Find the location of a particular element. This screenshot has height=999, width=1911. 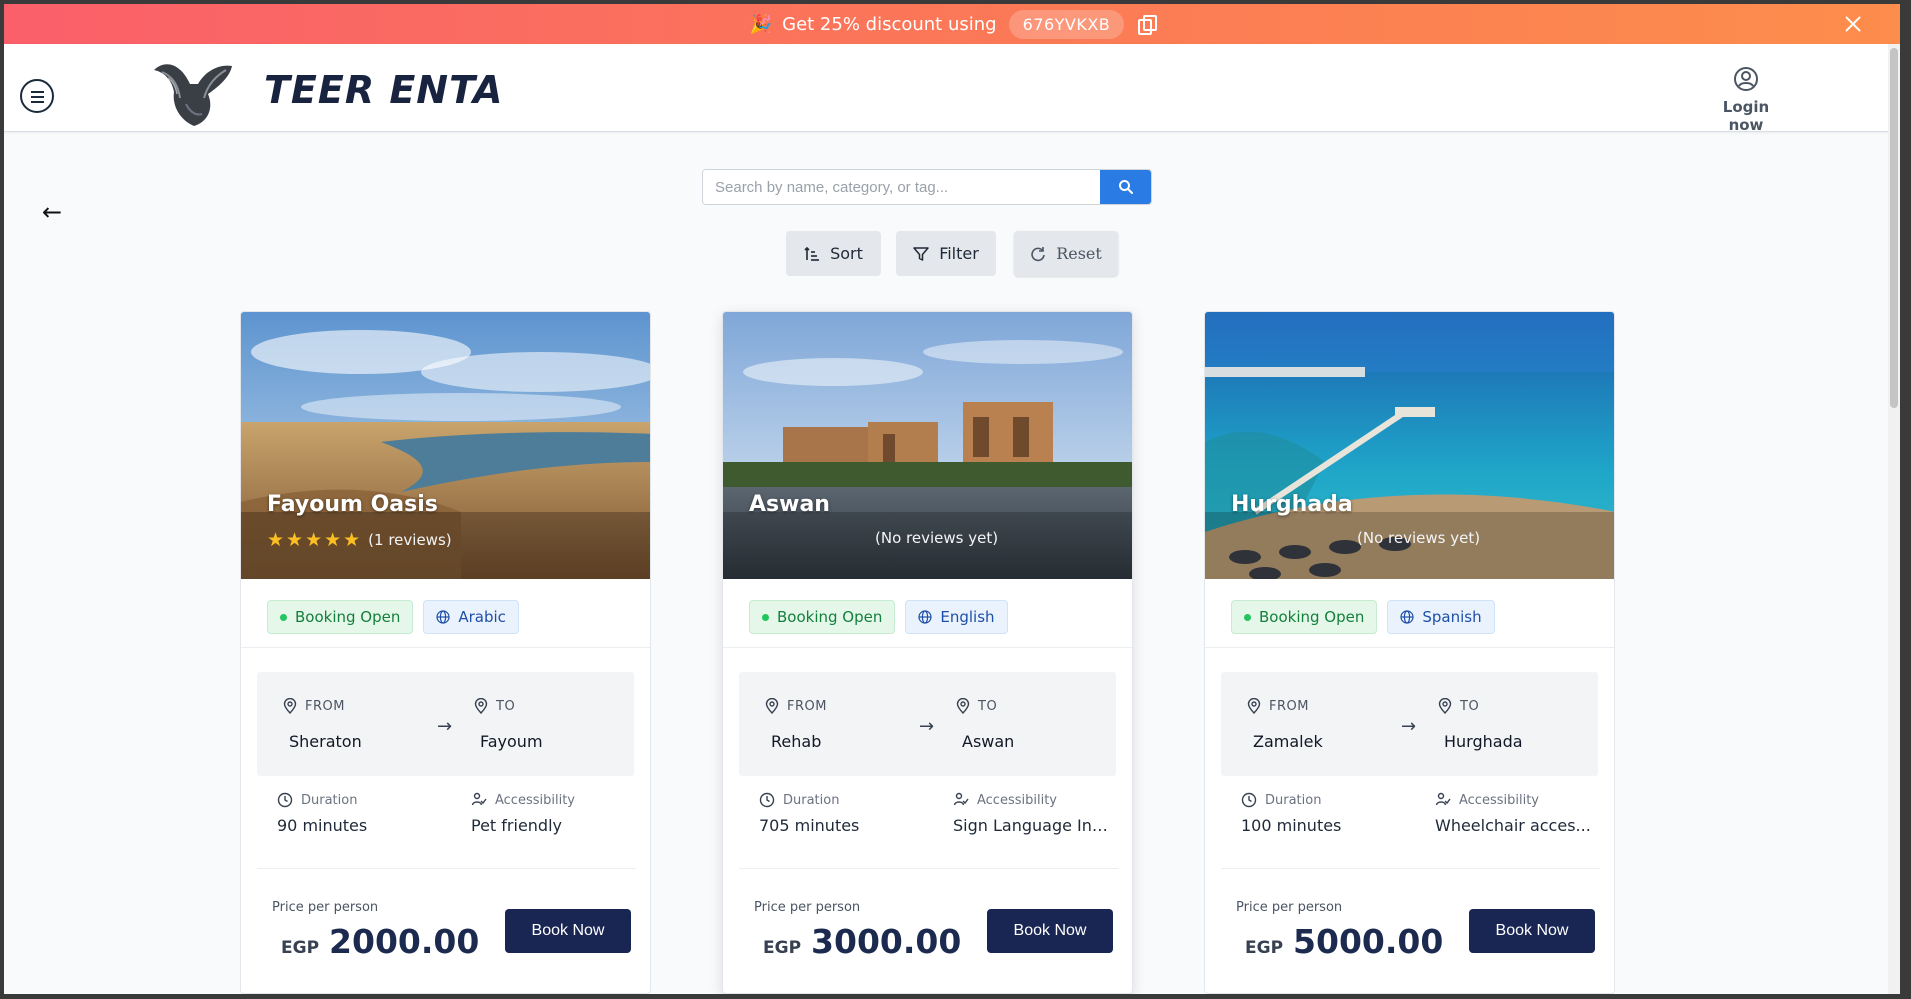

party-popper-icon: 🎉 is located at coordinates (761, 24).